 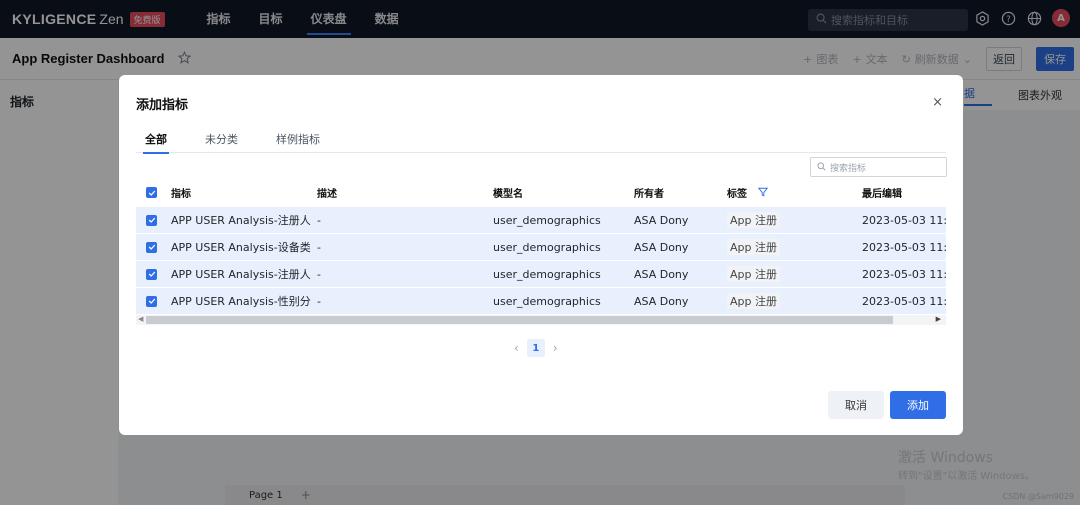 I want to click on pagination: ‹ 1 ›, so click(x=536, y=348).